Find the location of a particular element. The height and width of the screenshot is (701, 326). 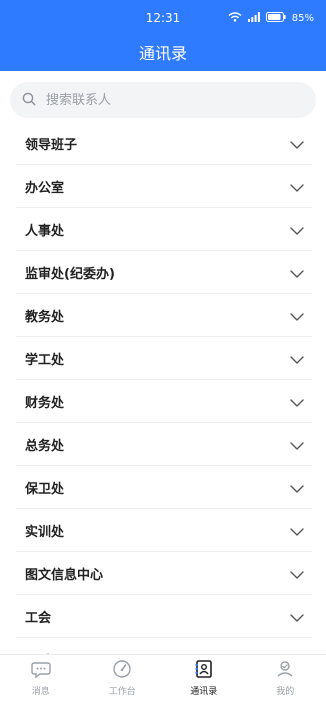

contact-group-row: 实训处 is located at coordinates (164, 530).